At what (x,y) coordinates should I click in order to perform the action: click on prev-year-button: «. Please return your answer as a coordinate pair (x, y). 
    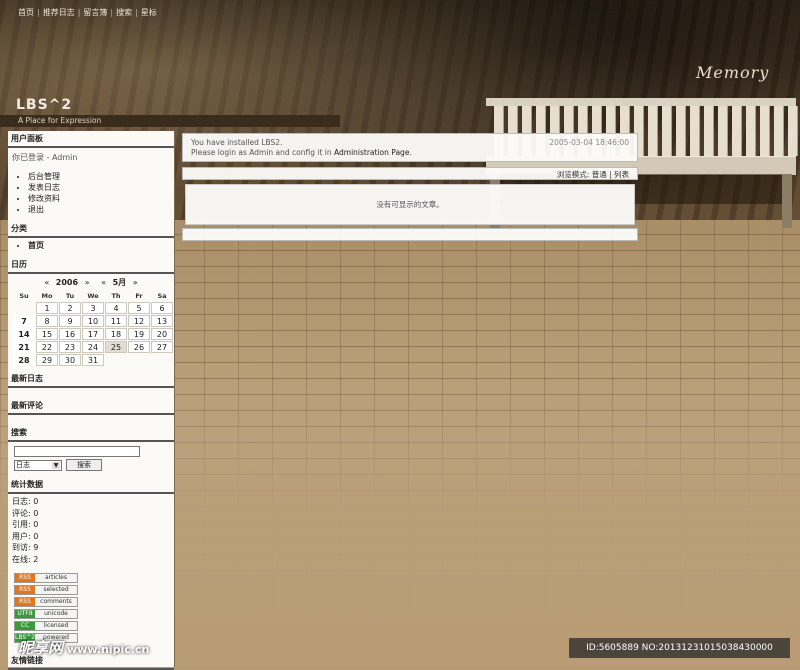
    Looking at the image, I should click on (46, 282).